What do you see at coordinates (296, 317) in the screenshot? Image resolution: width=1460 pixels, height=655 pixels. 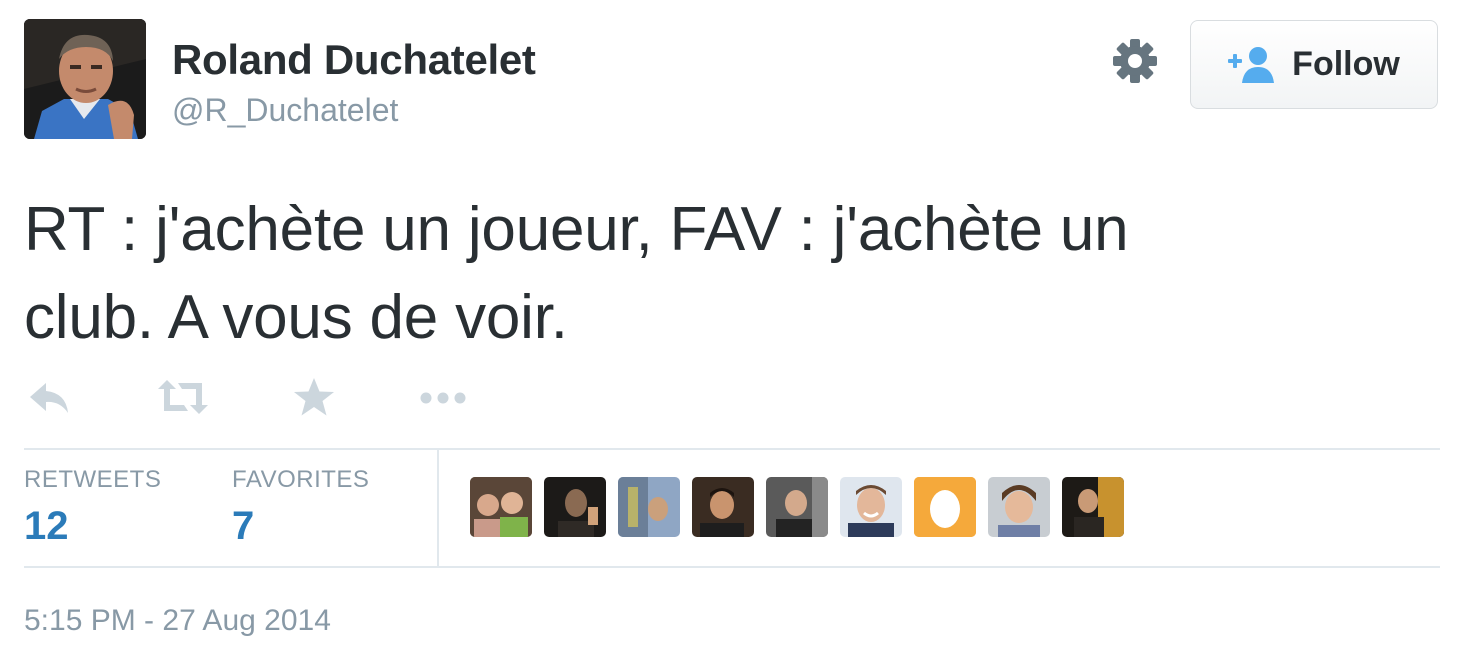 I see `tweet-text-line2: club. A vous de voir.` at bounding box center [296, 317].